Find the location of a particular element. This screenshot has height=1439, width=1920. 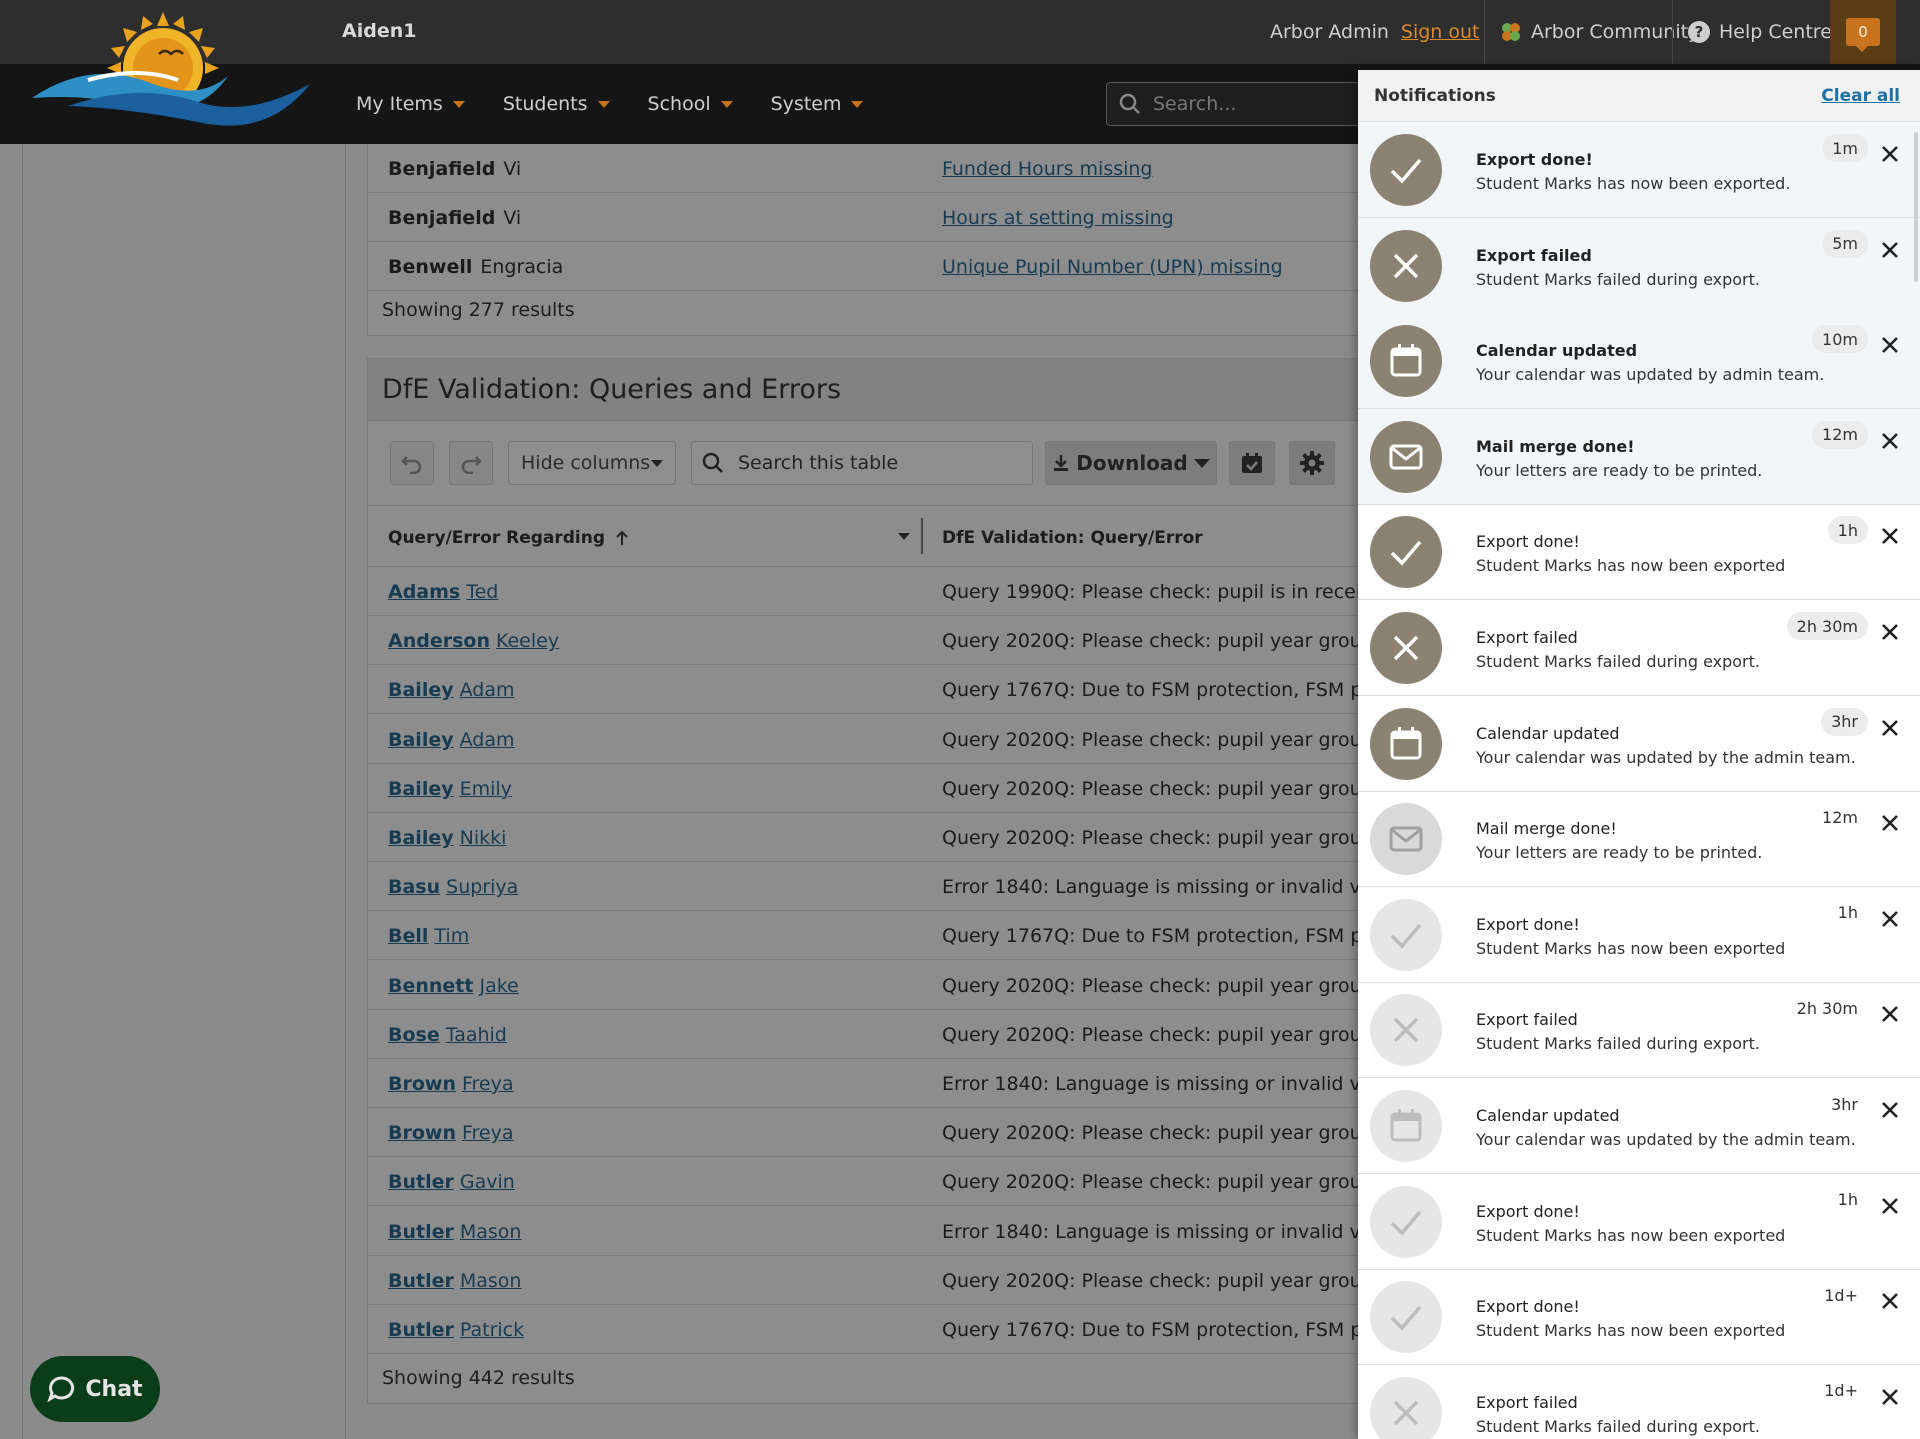

pupil-link: Bose Taahid is located at coordinates (447, 1035).